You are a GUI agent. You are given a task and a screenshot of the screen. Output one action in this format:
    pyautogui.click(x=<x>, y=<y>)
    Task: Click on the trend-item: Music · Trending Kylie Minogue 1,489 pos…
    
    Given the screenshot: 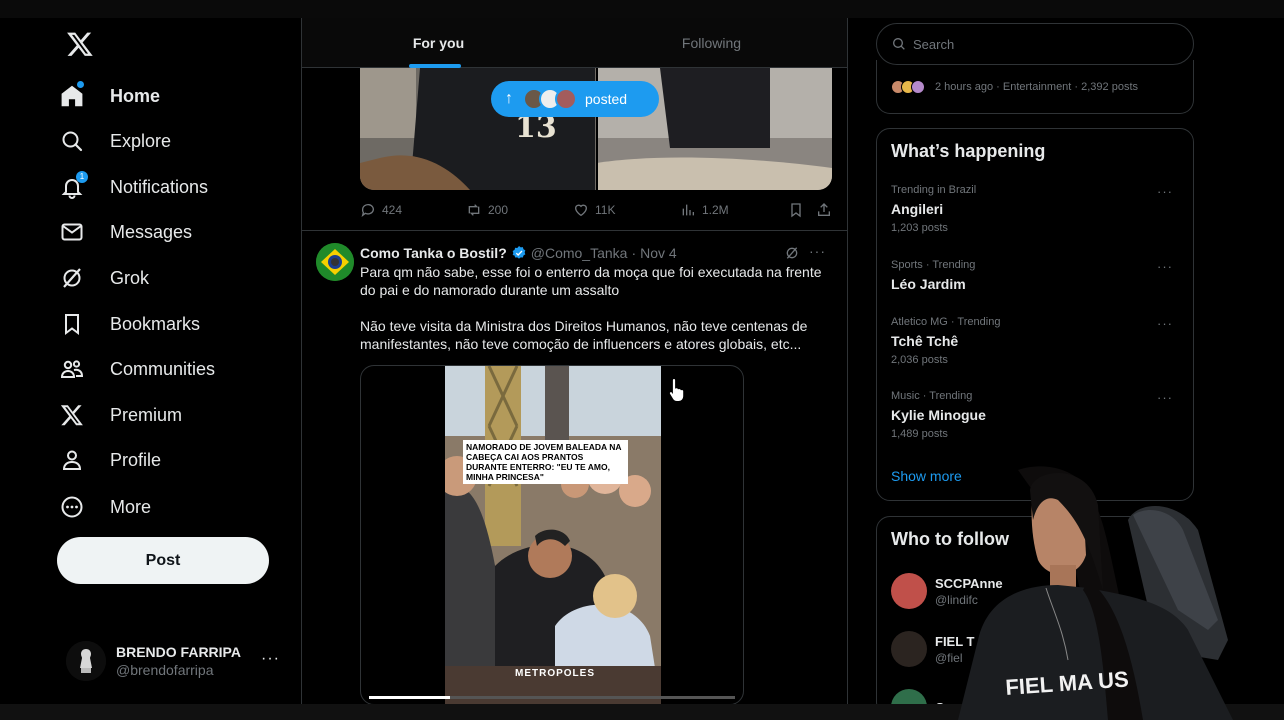 What is the action you would take?
    pyautogui.click(x=1036, y=415)
    